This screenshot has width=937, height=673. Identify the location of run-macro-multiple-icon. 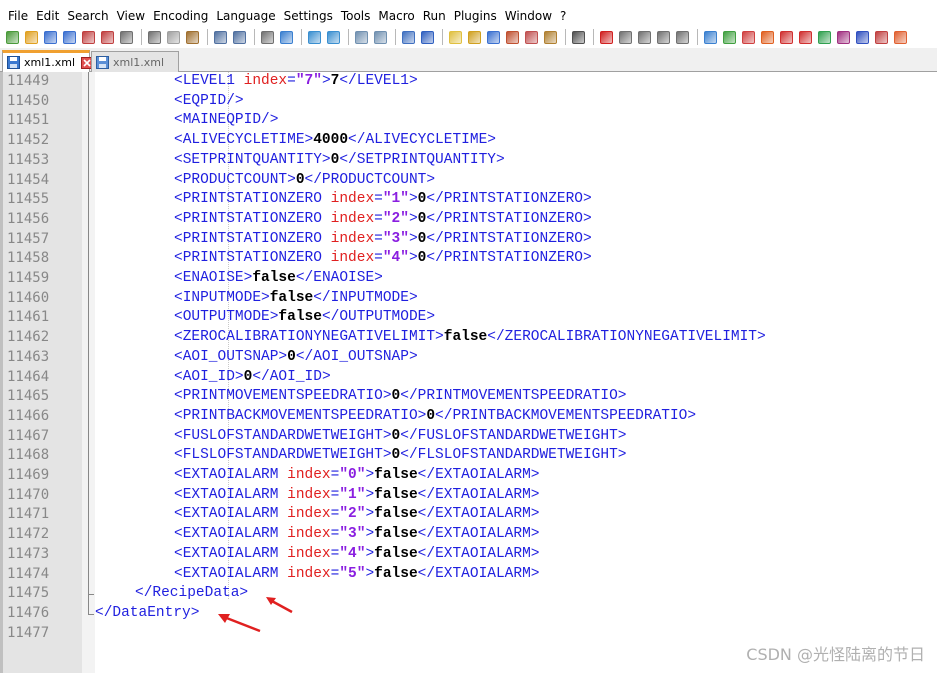
(663, 37).